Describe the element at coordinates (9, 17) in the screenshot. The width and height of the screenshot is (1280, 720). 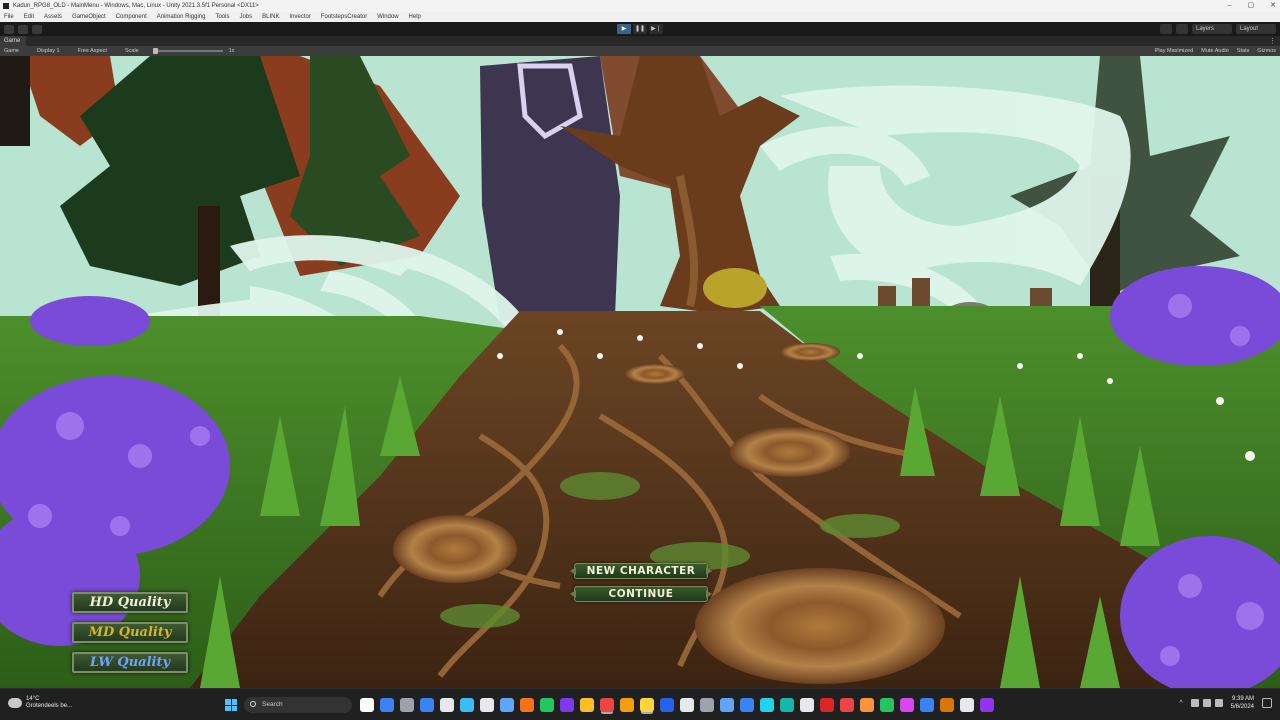
I see `menu-file: File` at that location.